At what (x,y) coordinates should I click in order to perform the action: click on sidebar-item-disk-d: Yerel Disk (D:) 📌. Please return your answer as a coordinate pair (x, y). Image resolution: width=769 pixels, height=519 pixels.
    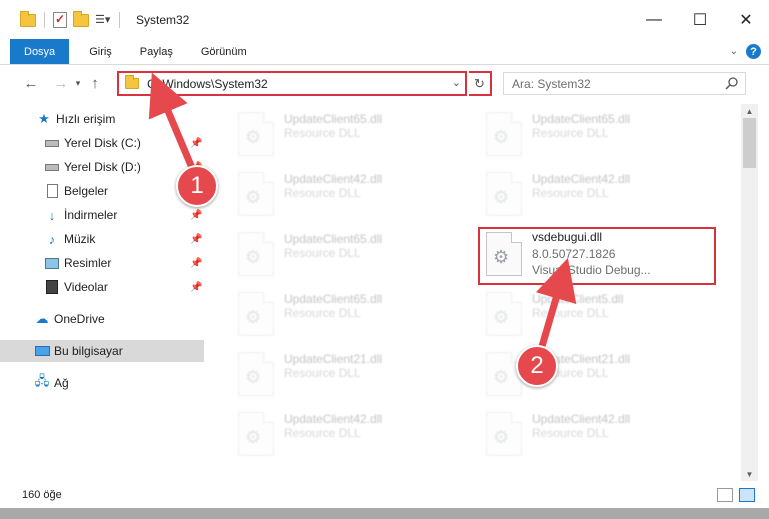
    Looking at the image, I should click on (102, 167).